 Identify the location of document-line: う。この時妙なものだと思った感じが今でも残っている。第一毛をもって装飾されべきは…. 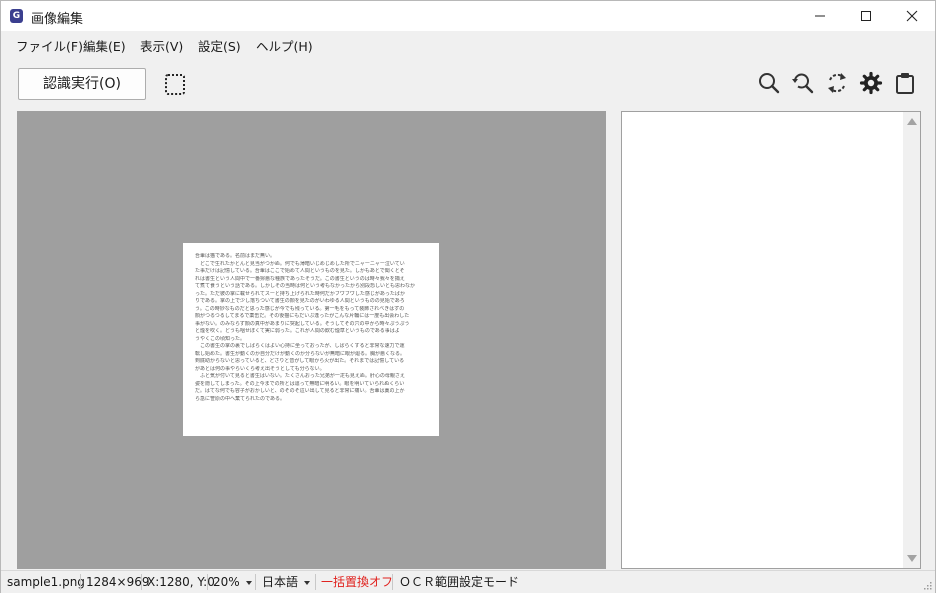
(300, 308).